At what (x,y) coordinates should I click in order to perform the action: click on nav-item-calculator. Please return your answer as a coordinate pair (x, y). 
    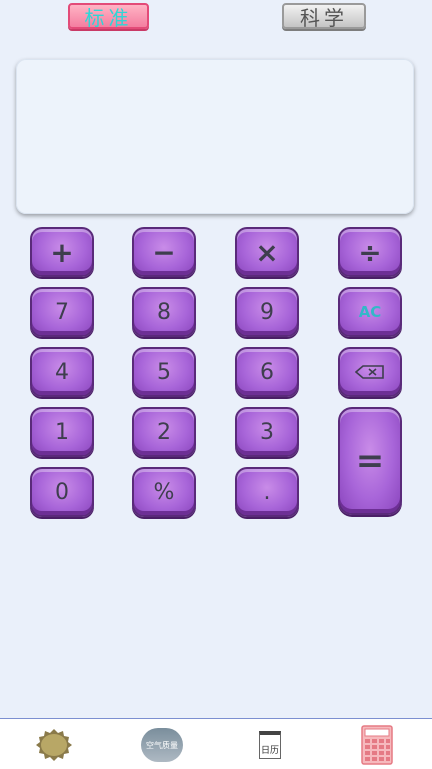
    Looking at the image, I should click on (54, 745).